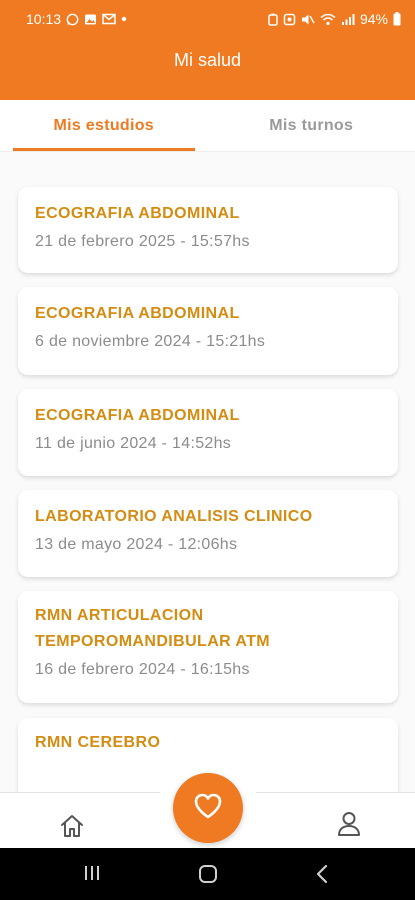 The image size is (415, 900). What do you see at coordinates (397, 19) in the screenshot?
I see `battery-icon` at bounding box center [397, 19].